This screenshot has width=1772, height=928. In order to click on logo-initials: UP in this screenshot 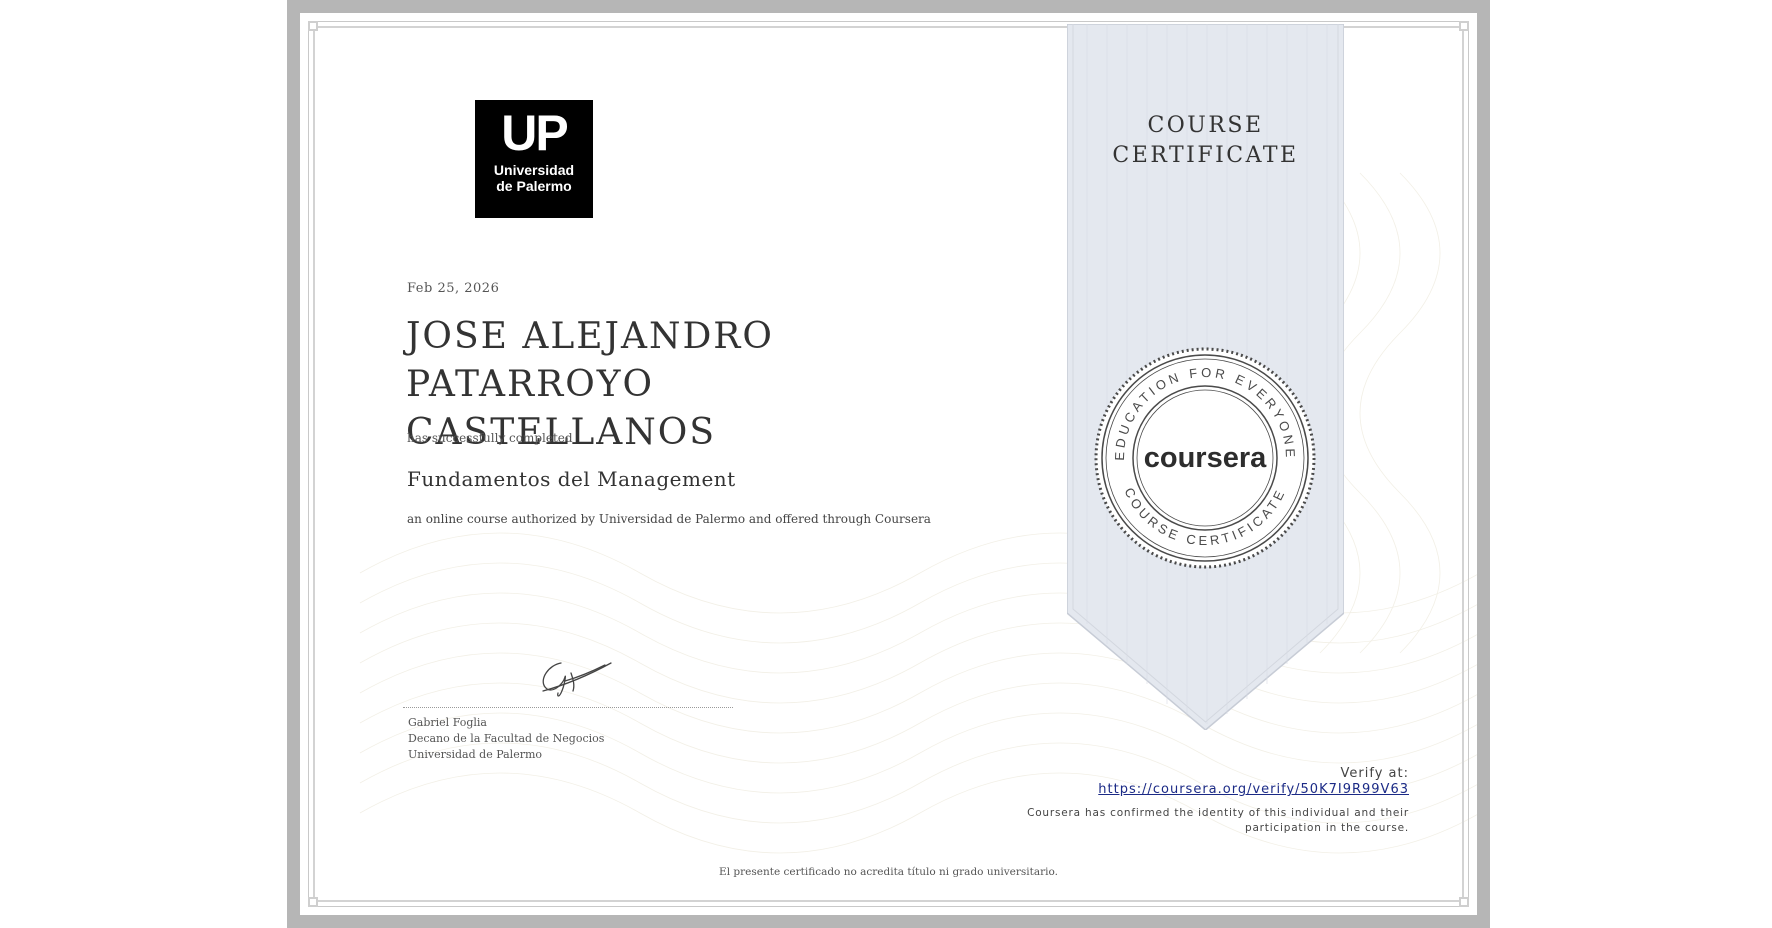, I will do `click(534, 133)`.